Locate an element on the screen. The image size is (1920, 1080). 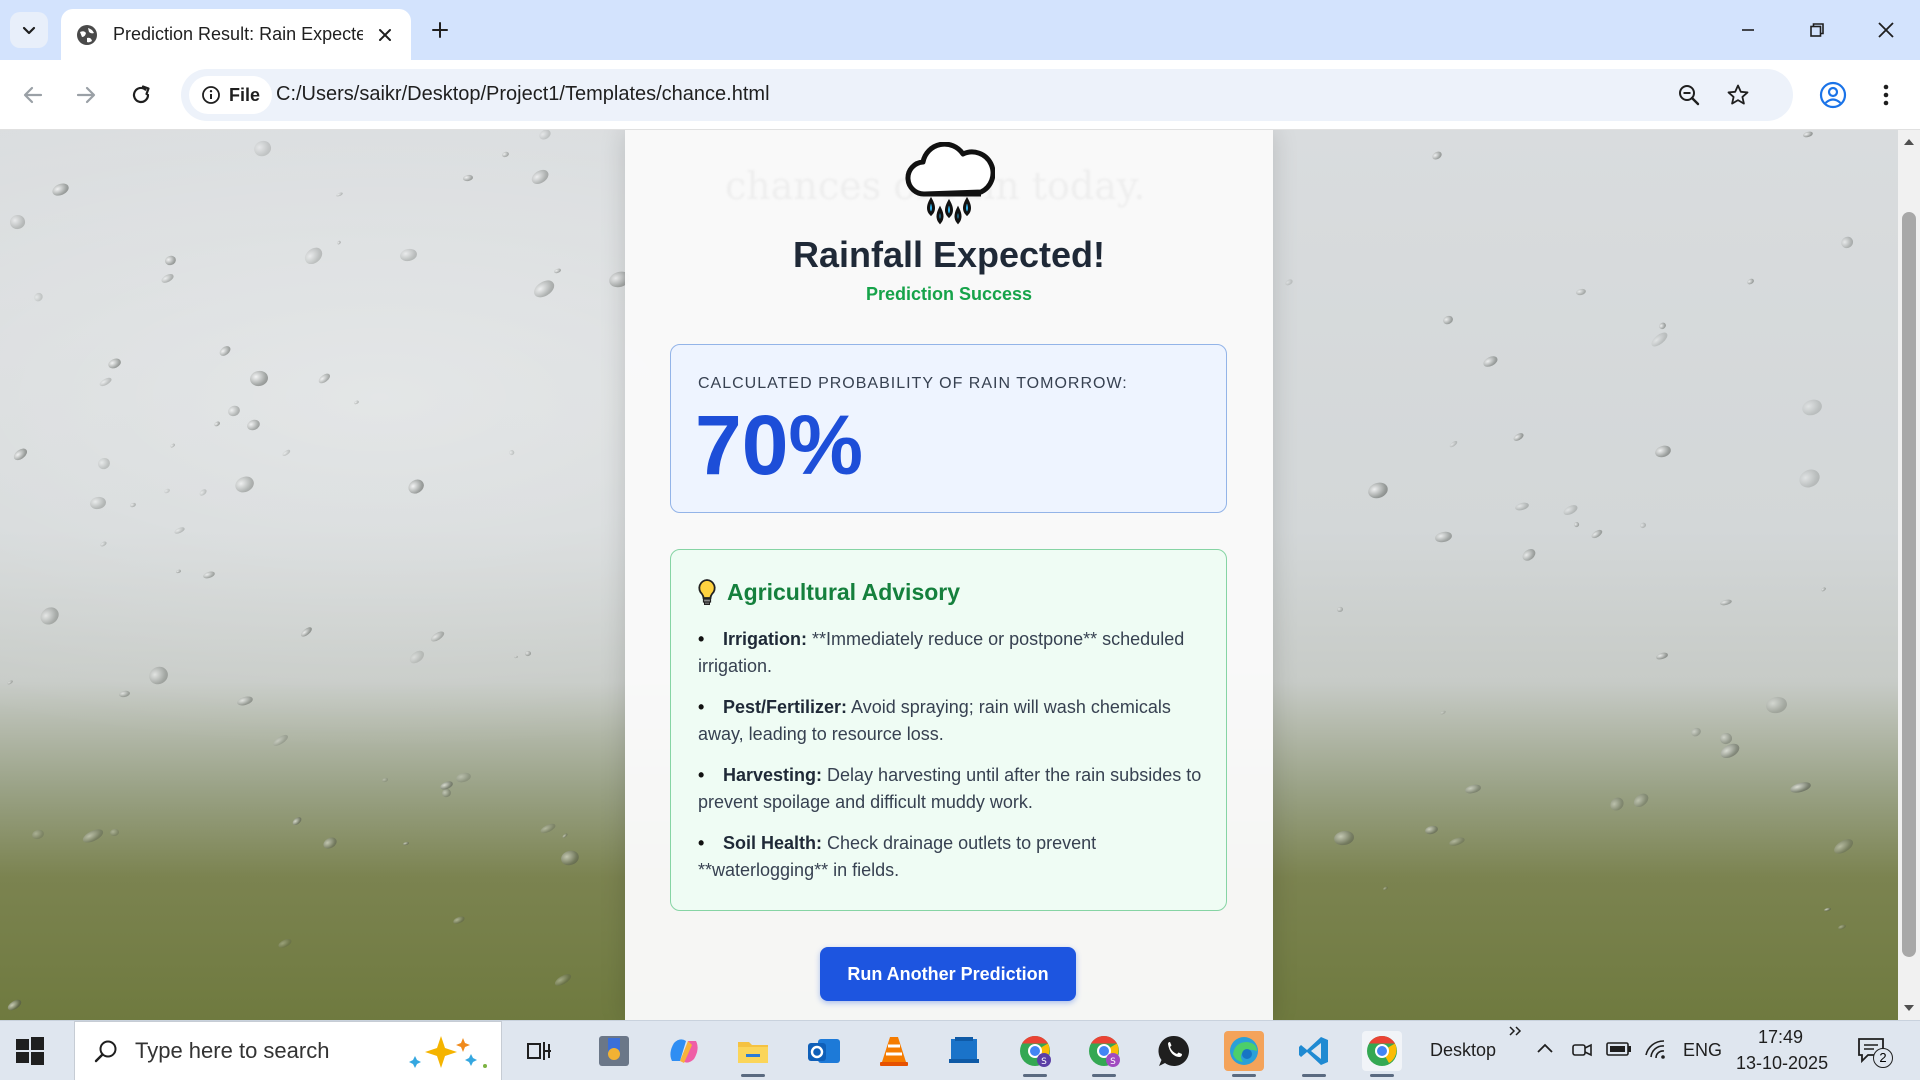
arrow-right-icon is located at coordinates (86, 95).